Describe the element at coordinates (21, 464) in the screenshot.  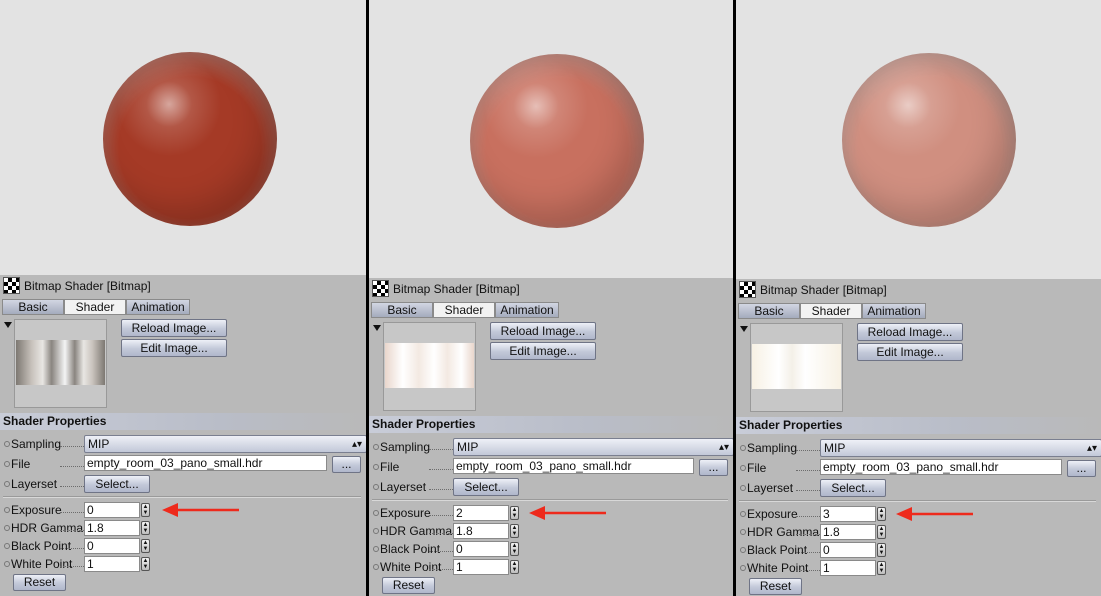
I see `file-label: File` at that location.